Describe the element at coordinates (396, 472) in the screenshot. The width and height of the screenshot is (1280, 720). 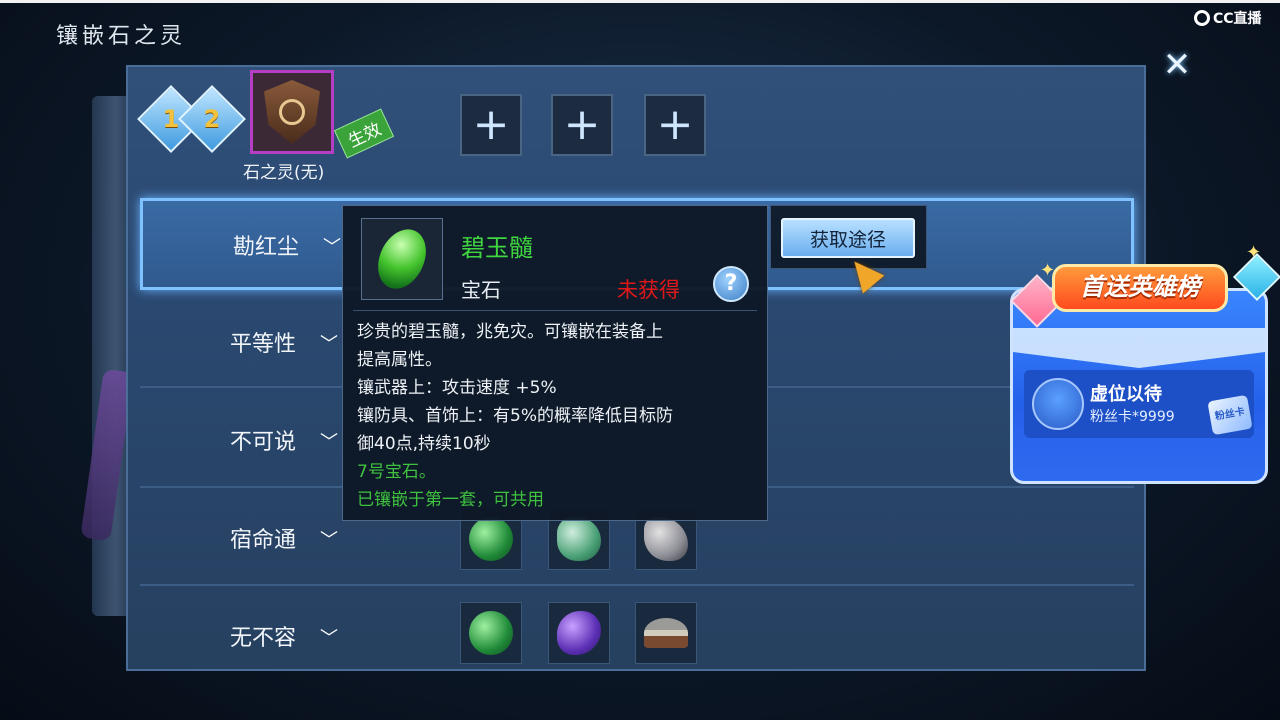
I see `gem-number: 7号宝石。` at that location.